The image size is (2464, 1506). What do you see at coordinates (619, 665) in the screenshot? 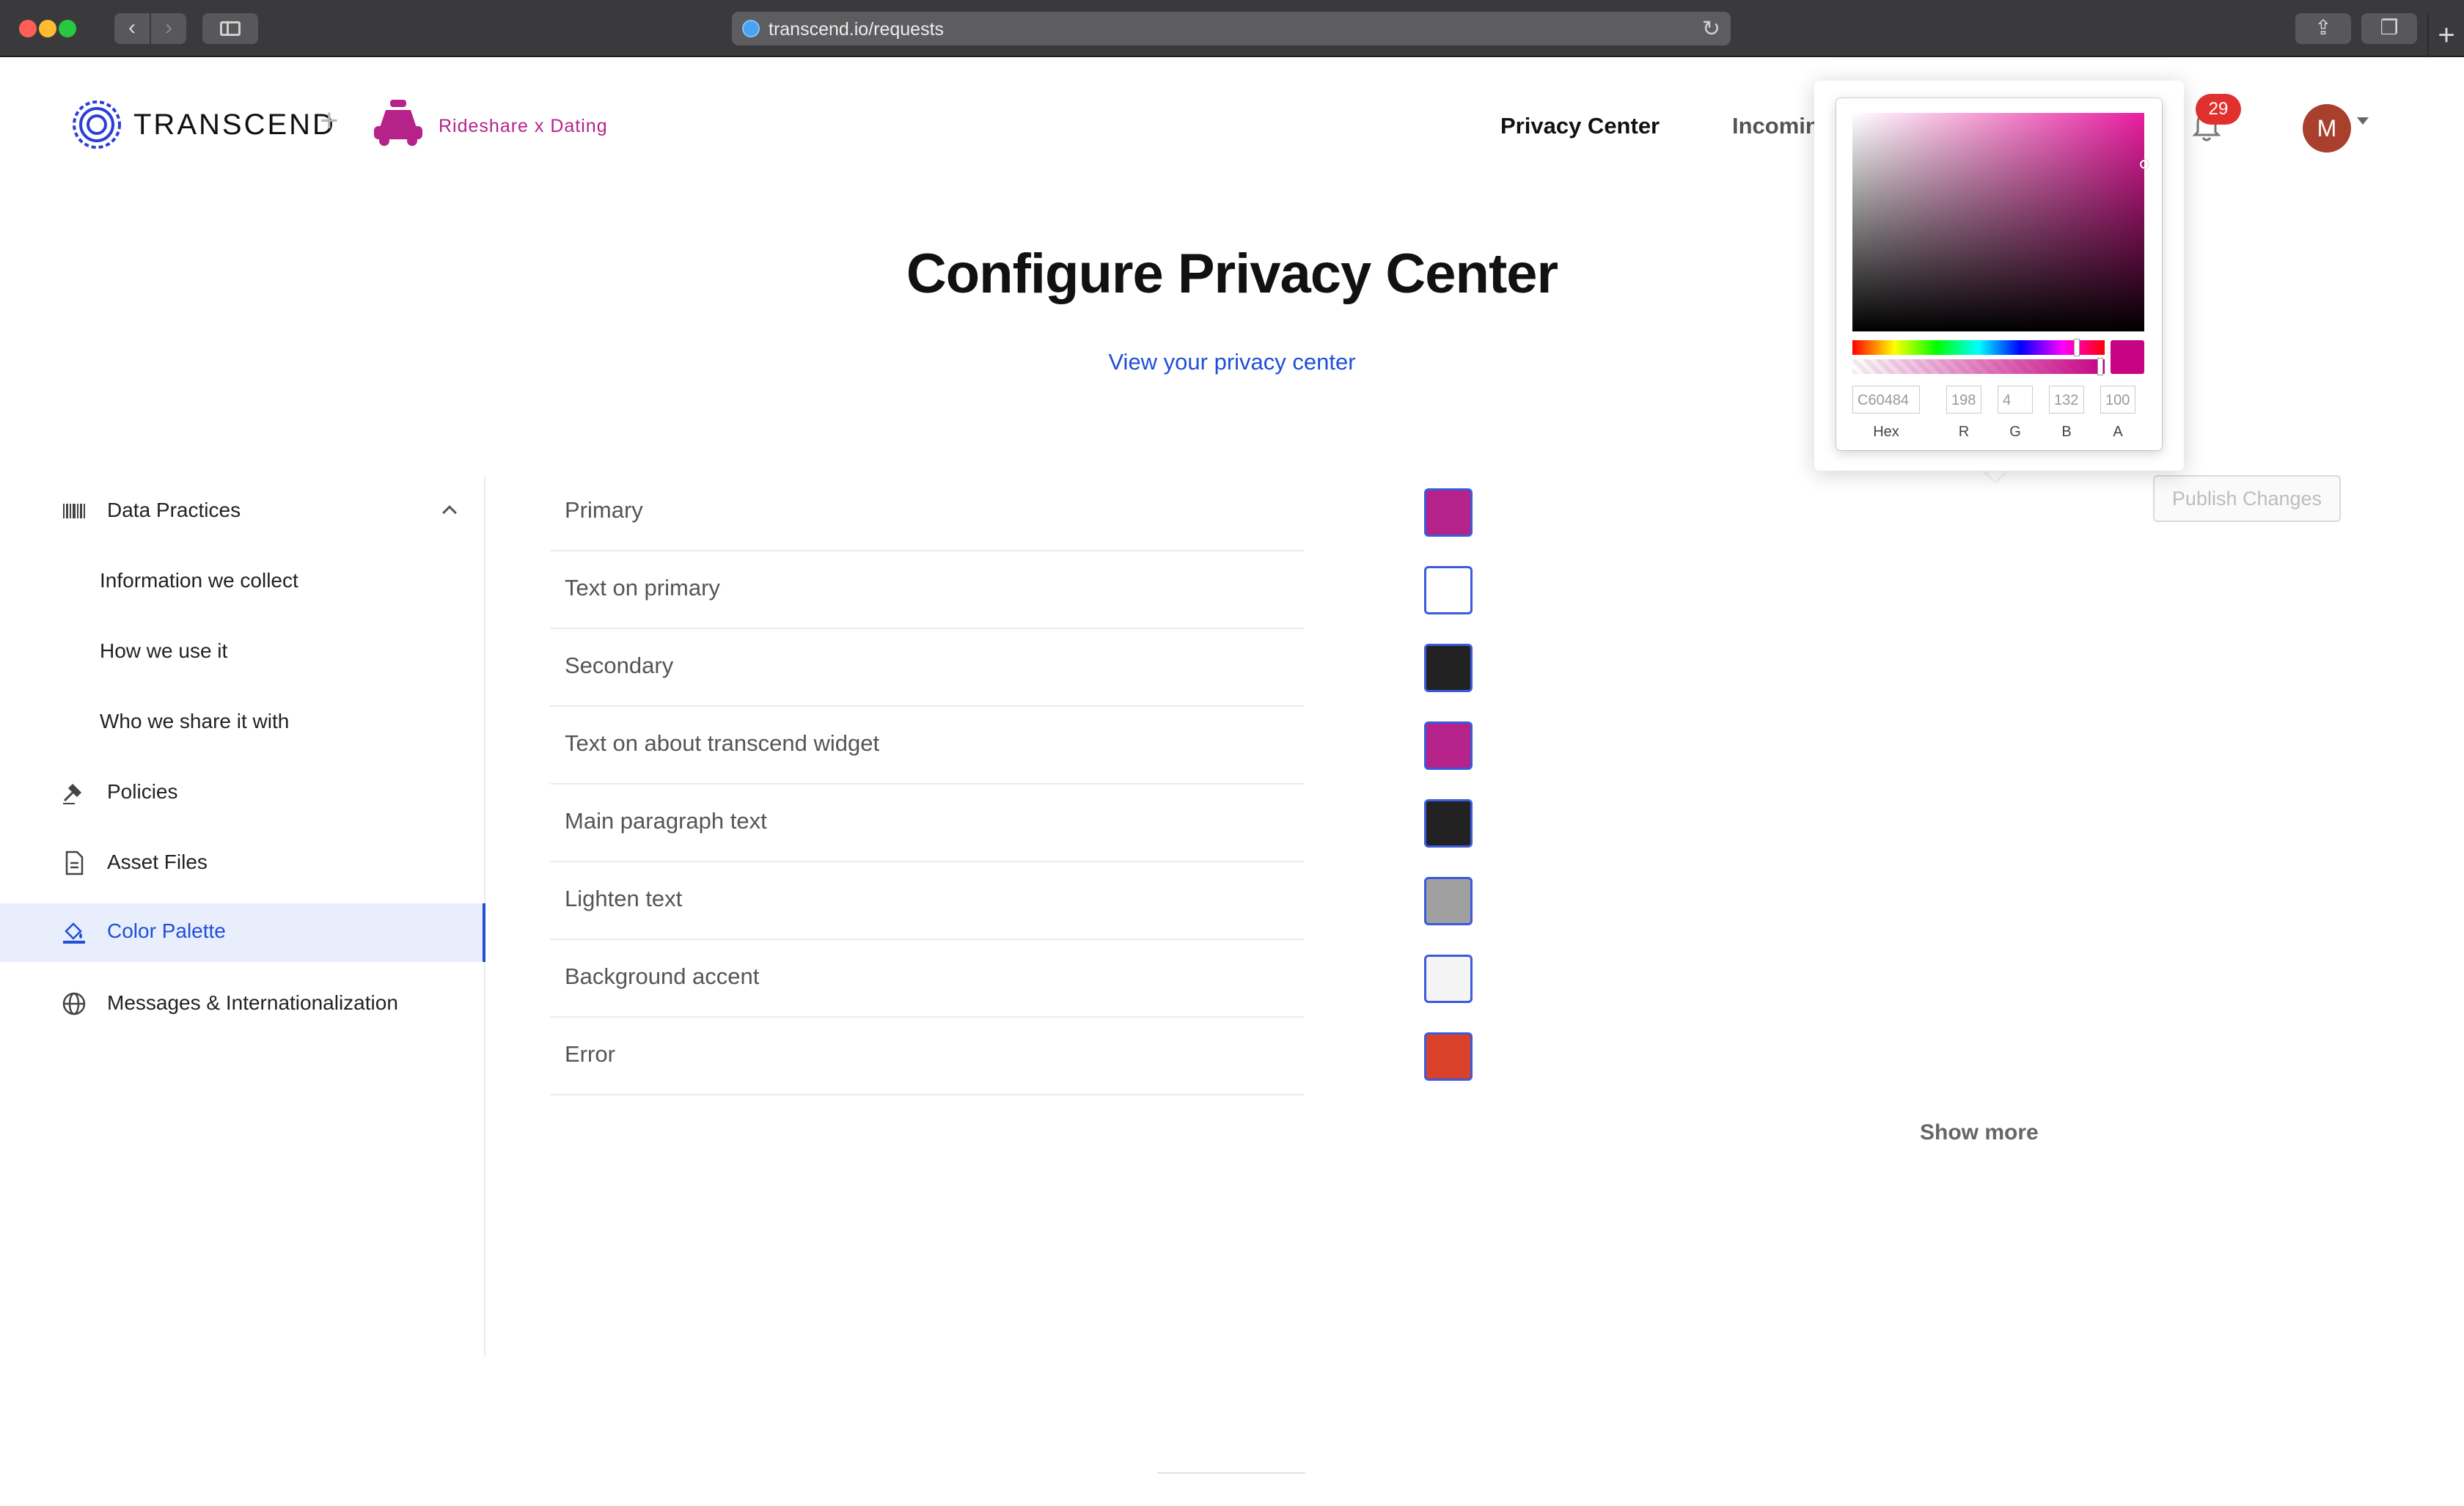
I see `color-row-label: Secondary` at bounding box center [619, 665].